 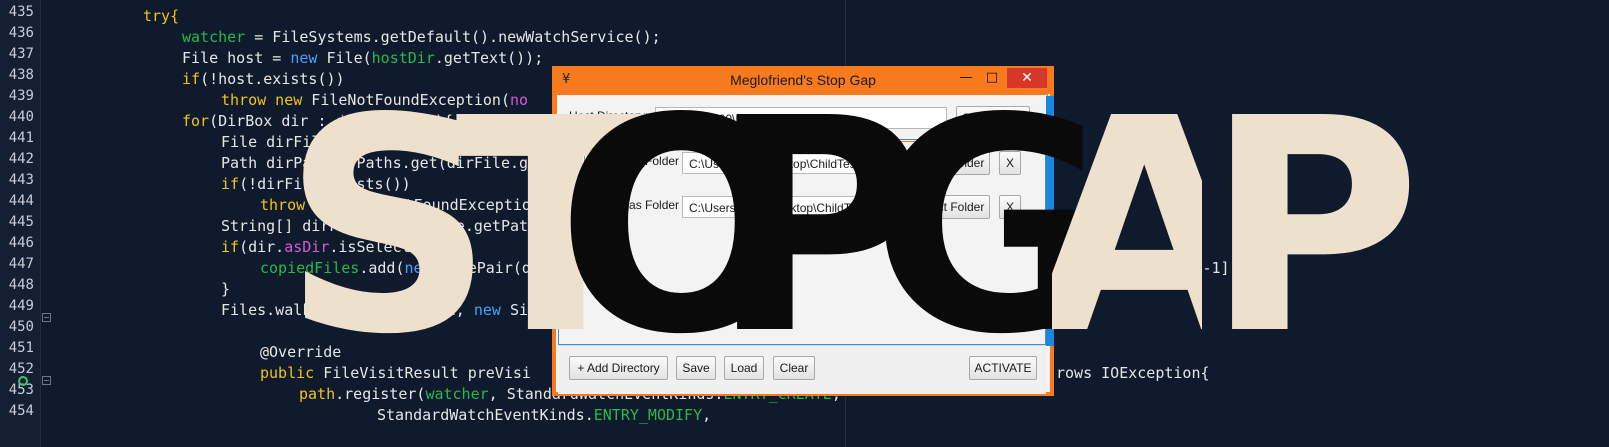 I want to click on code-line-448: }, so click(x=226, y=289).